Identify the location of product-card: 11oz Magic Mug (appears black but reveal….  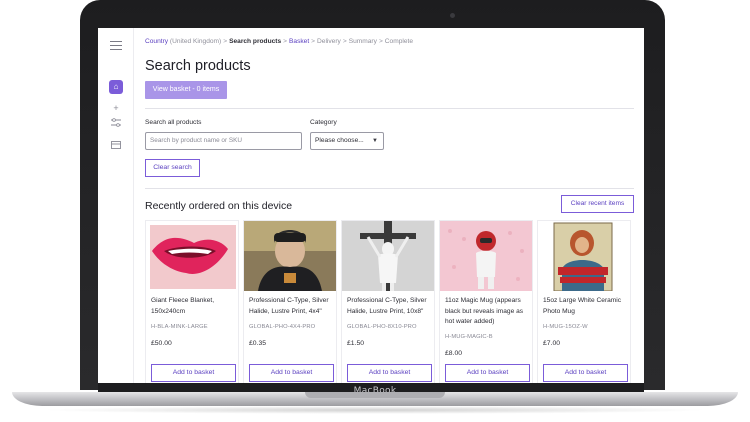
(486, 301).